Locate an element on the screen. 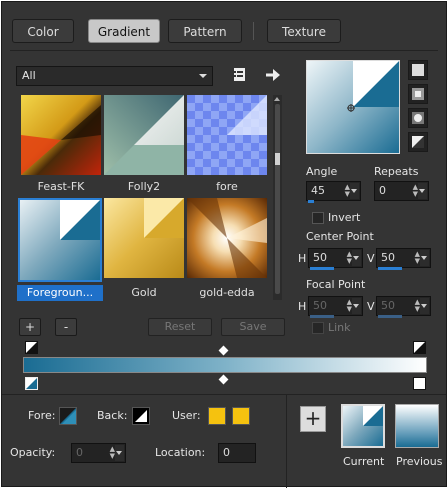  opacity-value: 0 is located at coordinates (79, 452).